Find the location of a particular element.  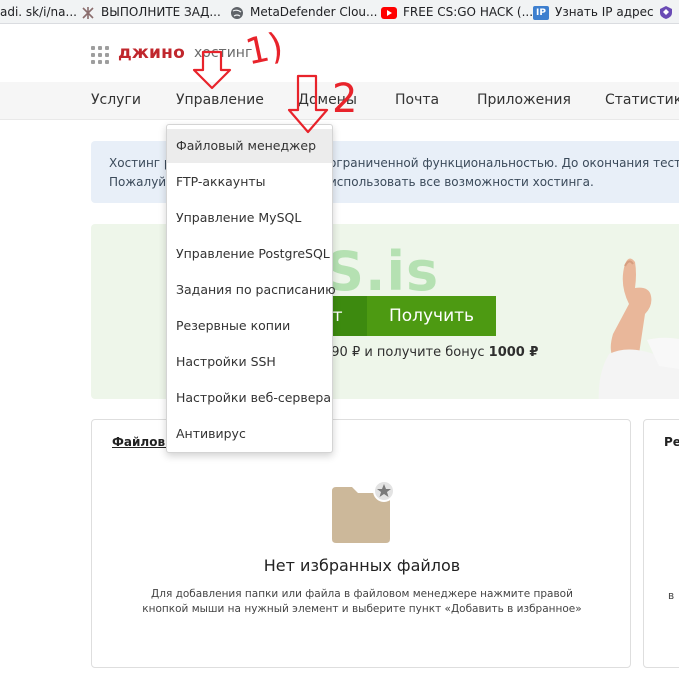

menu-item-antivirus: Антивирус is located at coordinates (249, 434).